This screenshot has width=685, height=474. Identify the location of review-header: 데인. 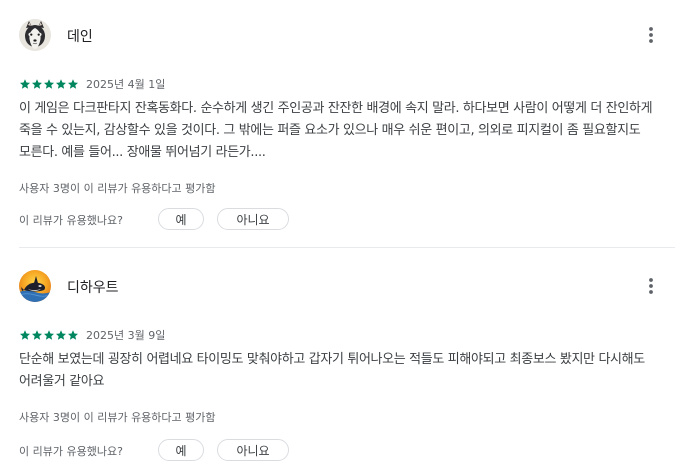
(344, 36).